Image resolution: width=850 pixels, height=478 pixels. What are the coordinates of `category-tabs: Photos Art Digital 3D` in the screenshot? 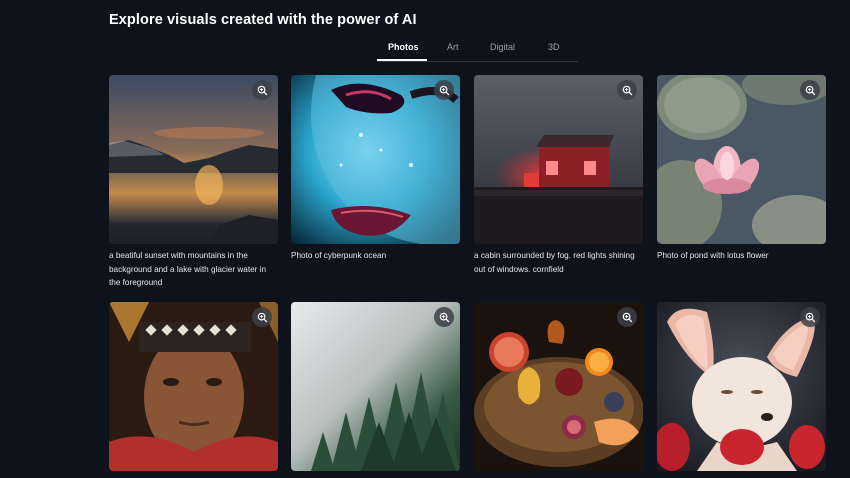 It's located at (477, 50).